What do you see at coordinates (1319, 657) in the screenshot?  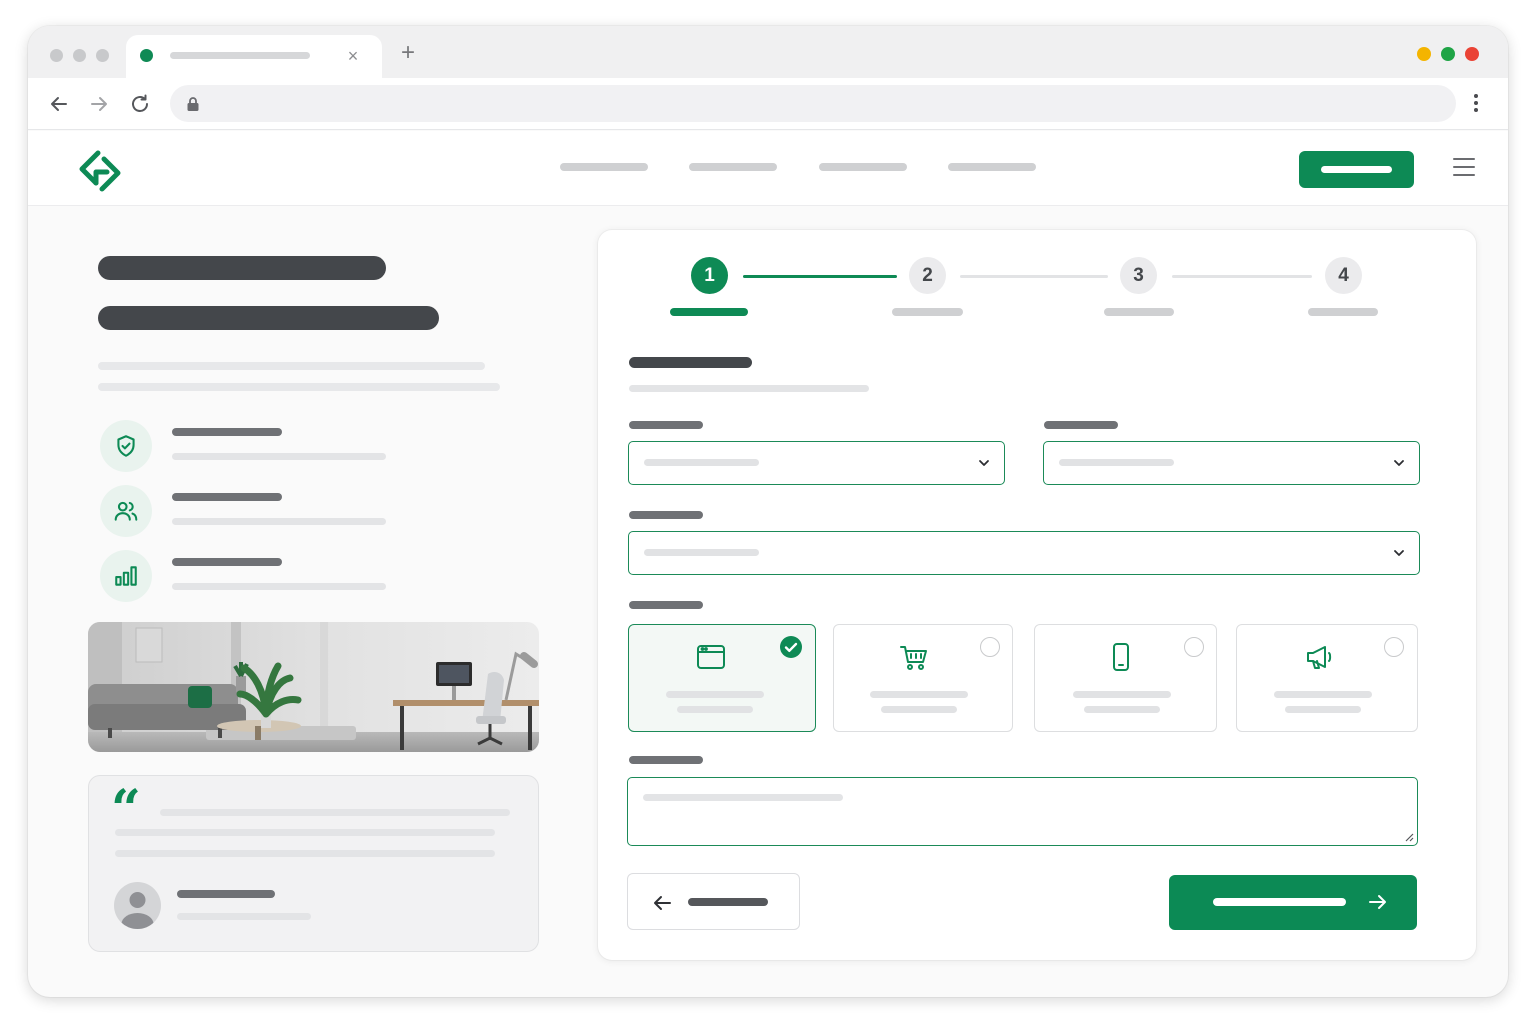 I see `megaphone-icon` at bounding box center [1319, 657].